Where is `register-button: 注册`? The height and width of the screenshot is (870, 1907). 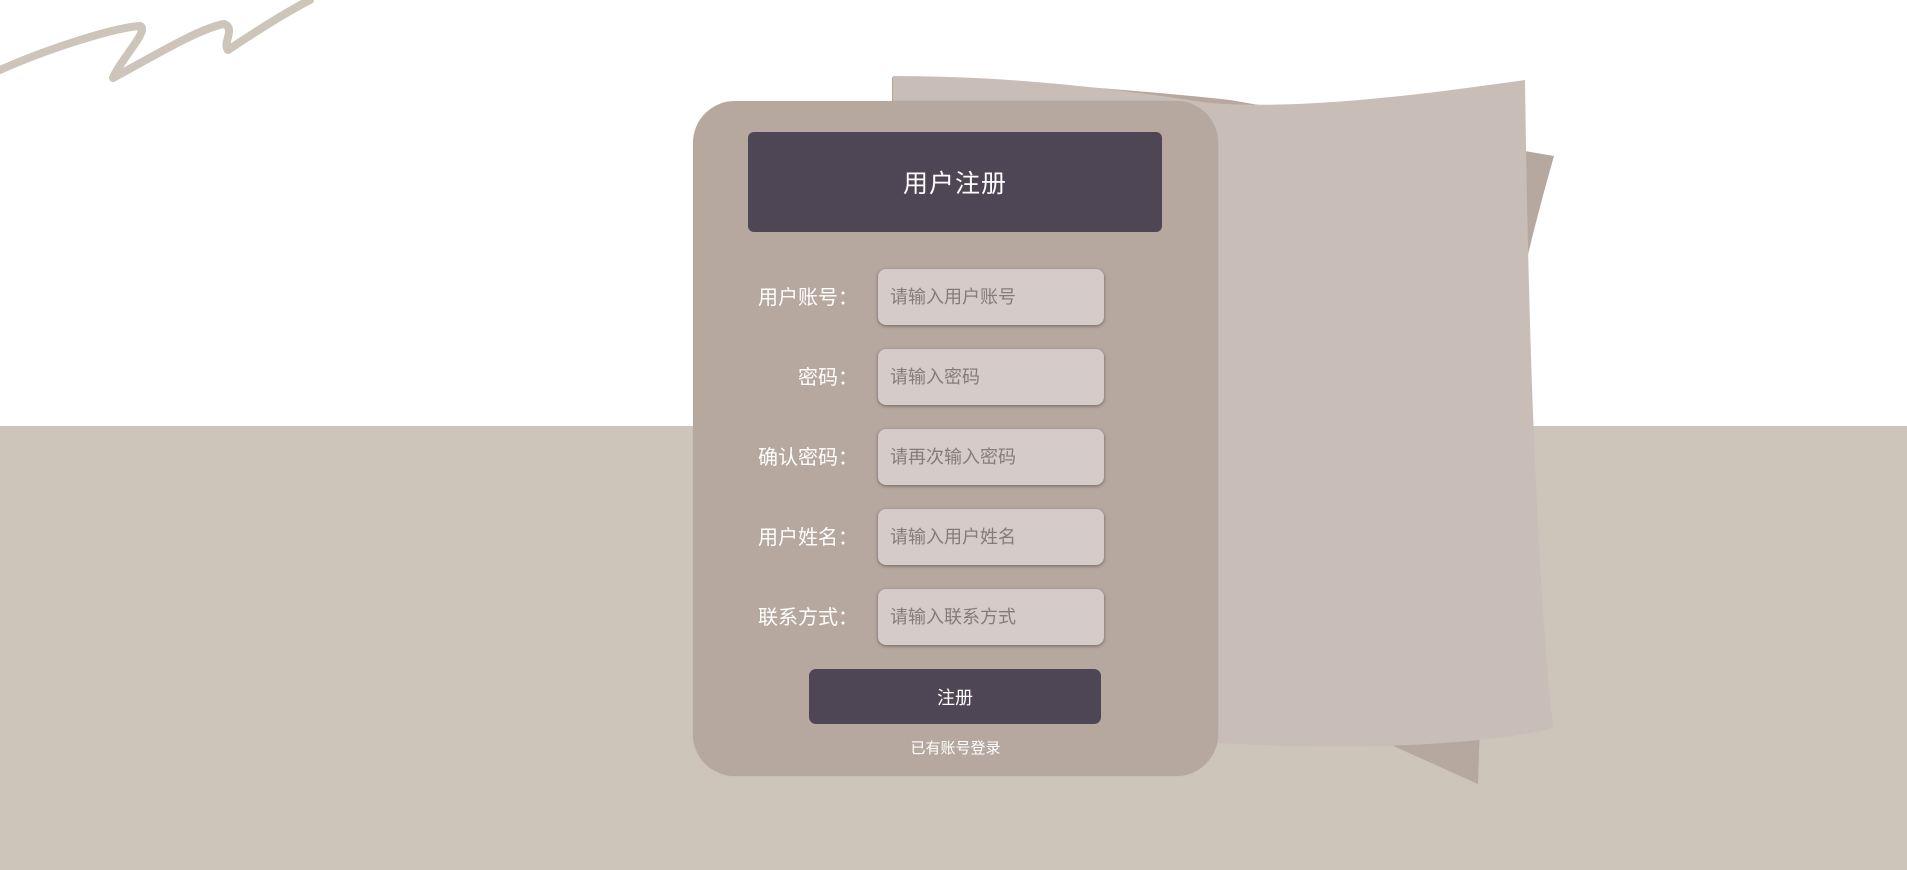
register-button: 注册 is located at coordinates (955, 696).